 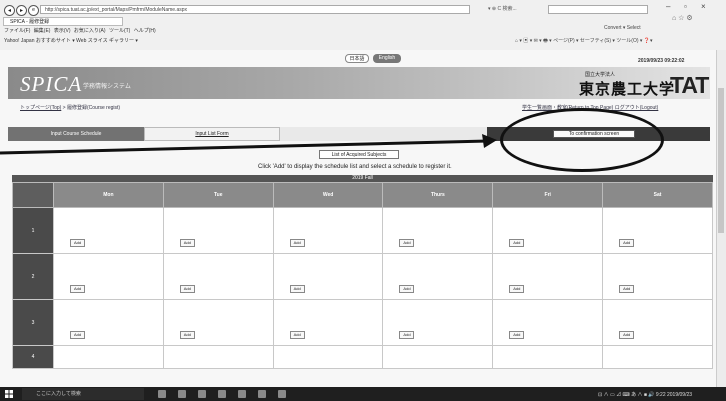 I want to click on timetable-row: 4, so click(x=362, y=357).